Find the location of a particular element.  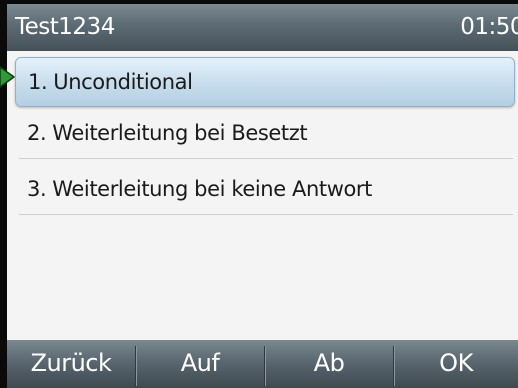

menu-item-label: Weiterleitung bei keine Antwort is located at coordinates (212, 189).